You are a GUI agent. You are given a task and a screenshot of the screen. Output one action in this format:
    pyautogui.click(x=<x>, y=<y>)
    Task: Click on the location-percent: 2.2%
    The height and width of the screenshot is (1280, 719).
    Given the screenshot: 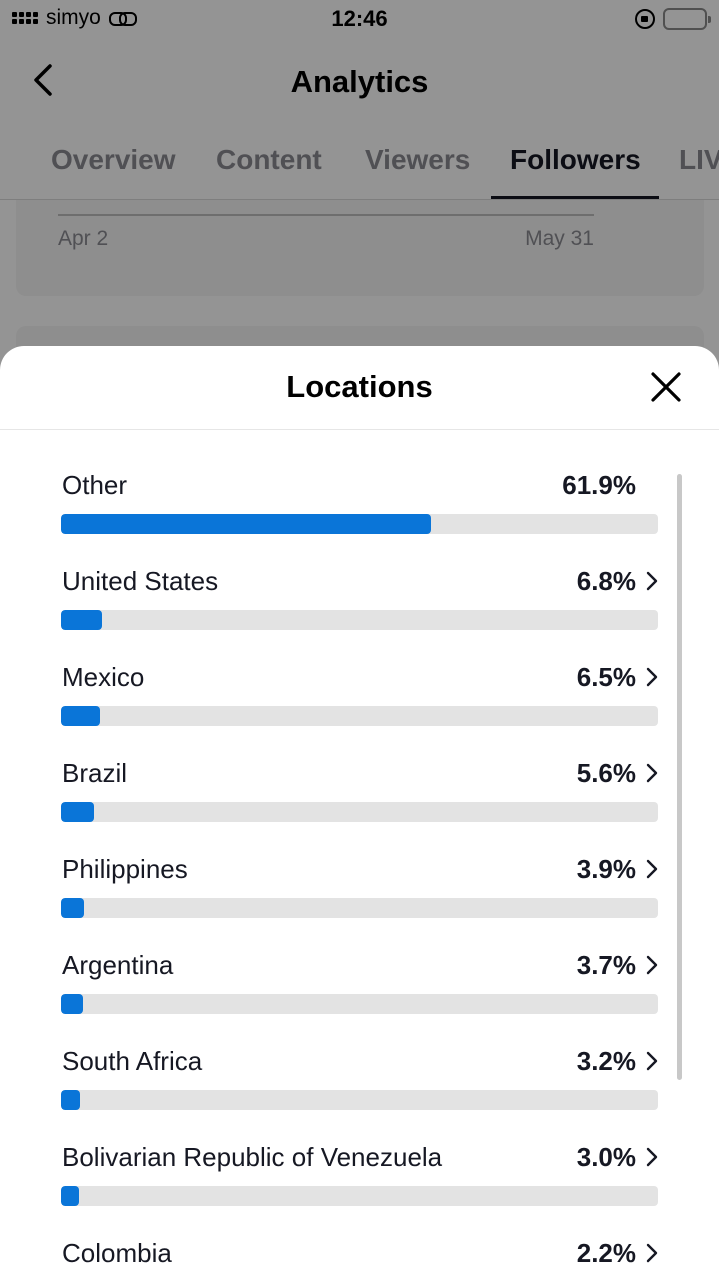 What is the action you would take?
    pyautogui.click(x=606, y=1253)
    